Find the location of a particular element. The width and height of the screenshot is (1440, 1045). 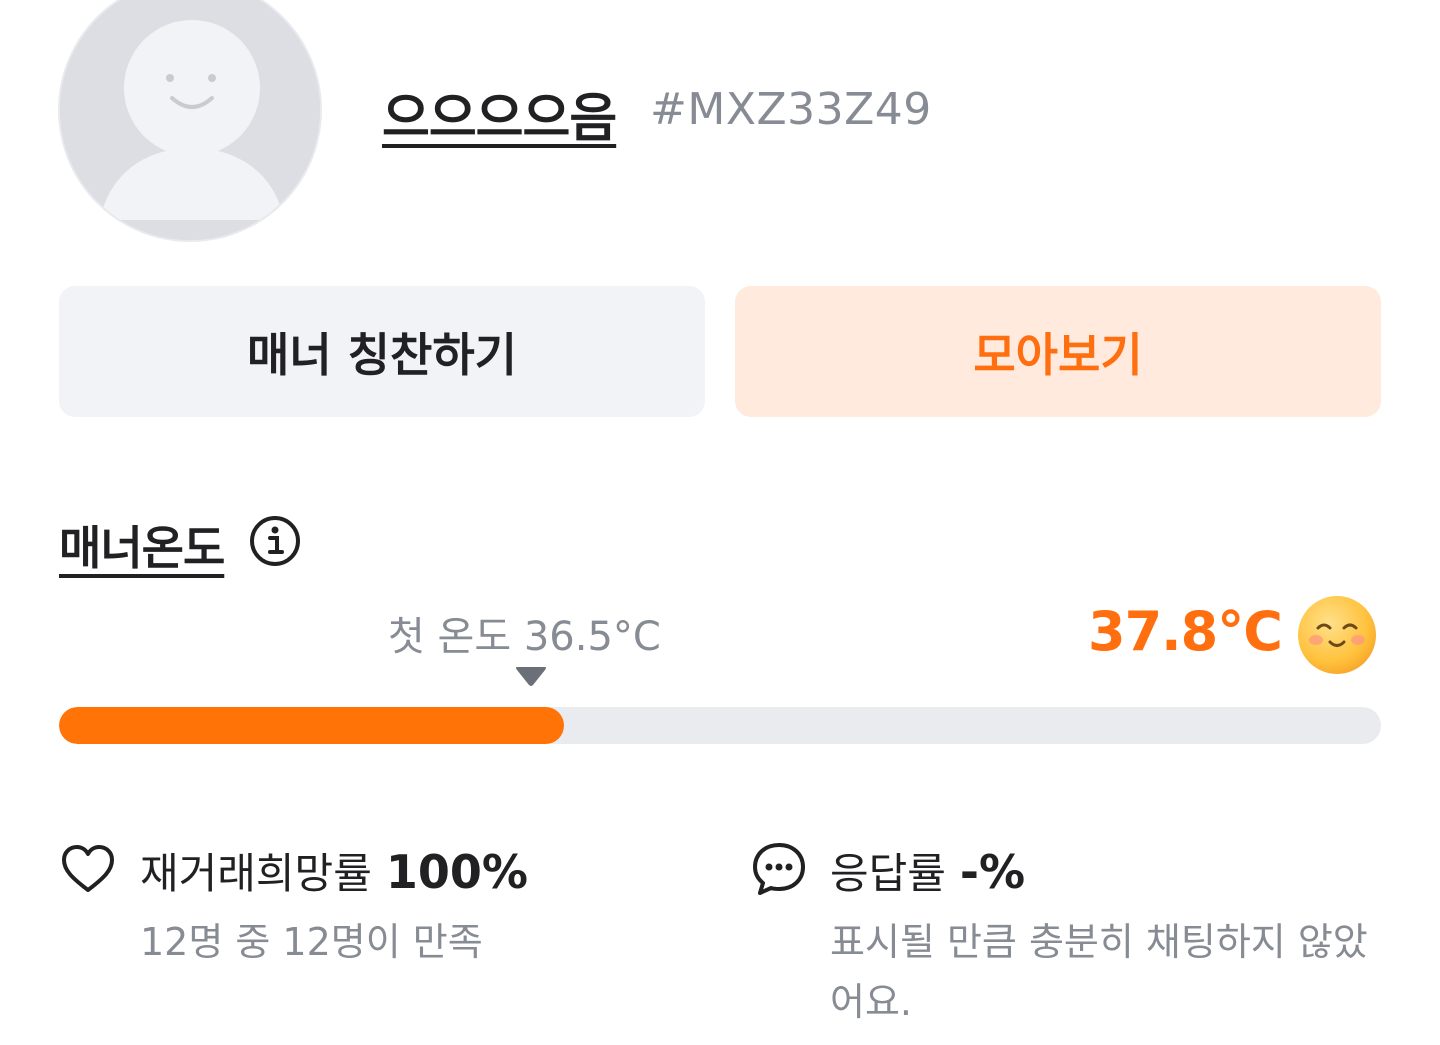

collect-label: 모아보기 is located at coordinates (1058, 354).